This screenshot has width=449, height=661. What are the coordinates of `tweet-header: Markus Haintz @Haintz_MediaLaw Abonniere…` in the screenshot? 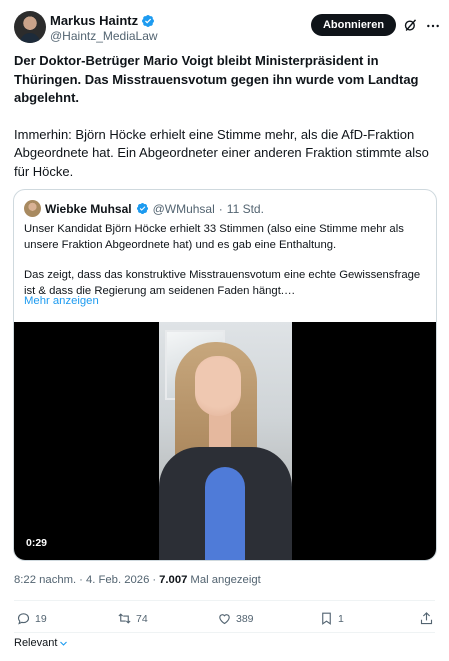 It's located at (226, 28).